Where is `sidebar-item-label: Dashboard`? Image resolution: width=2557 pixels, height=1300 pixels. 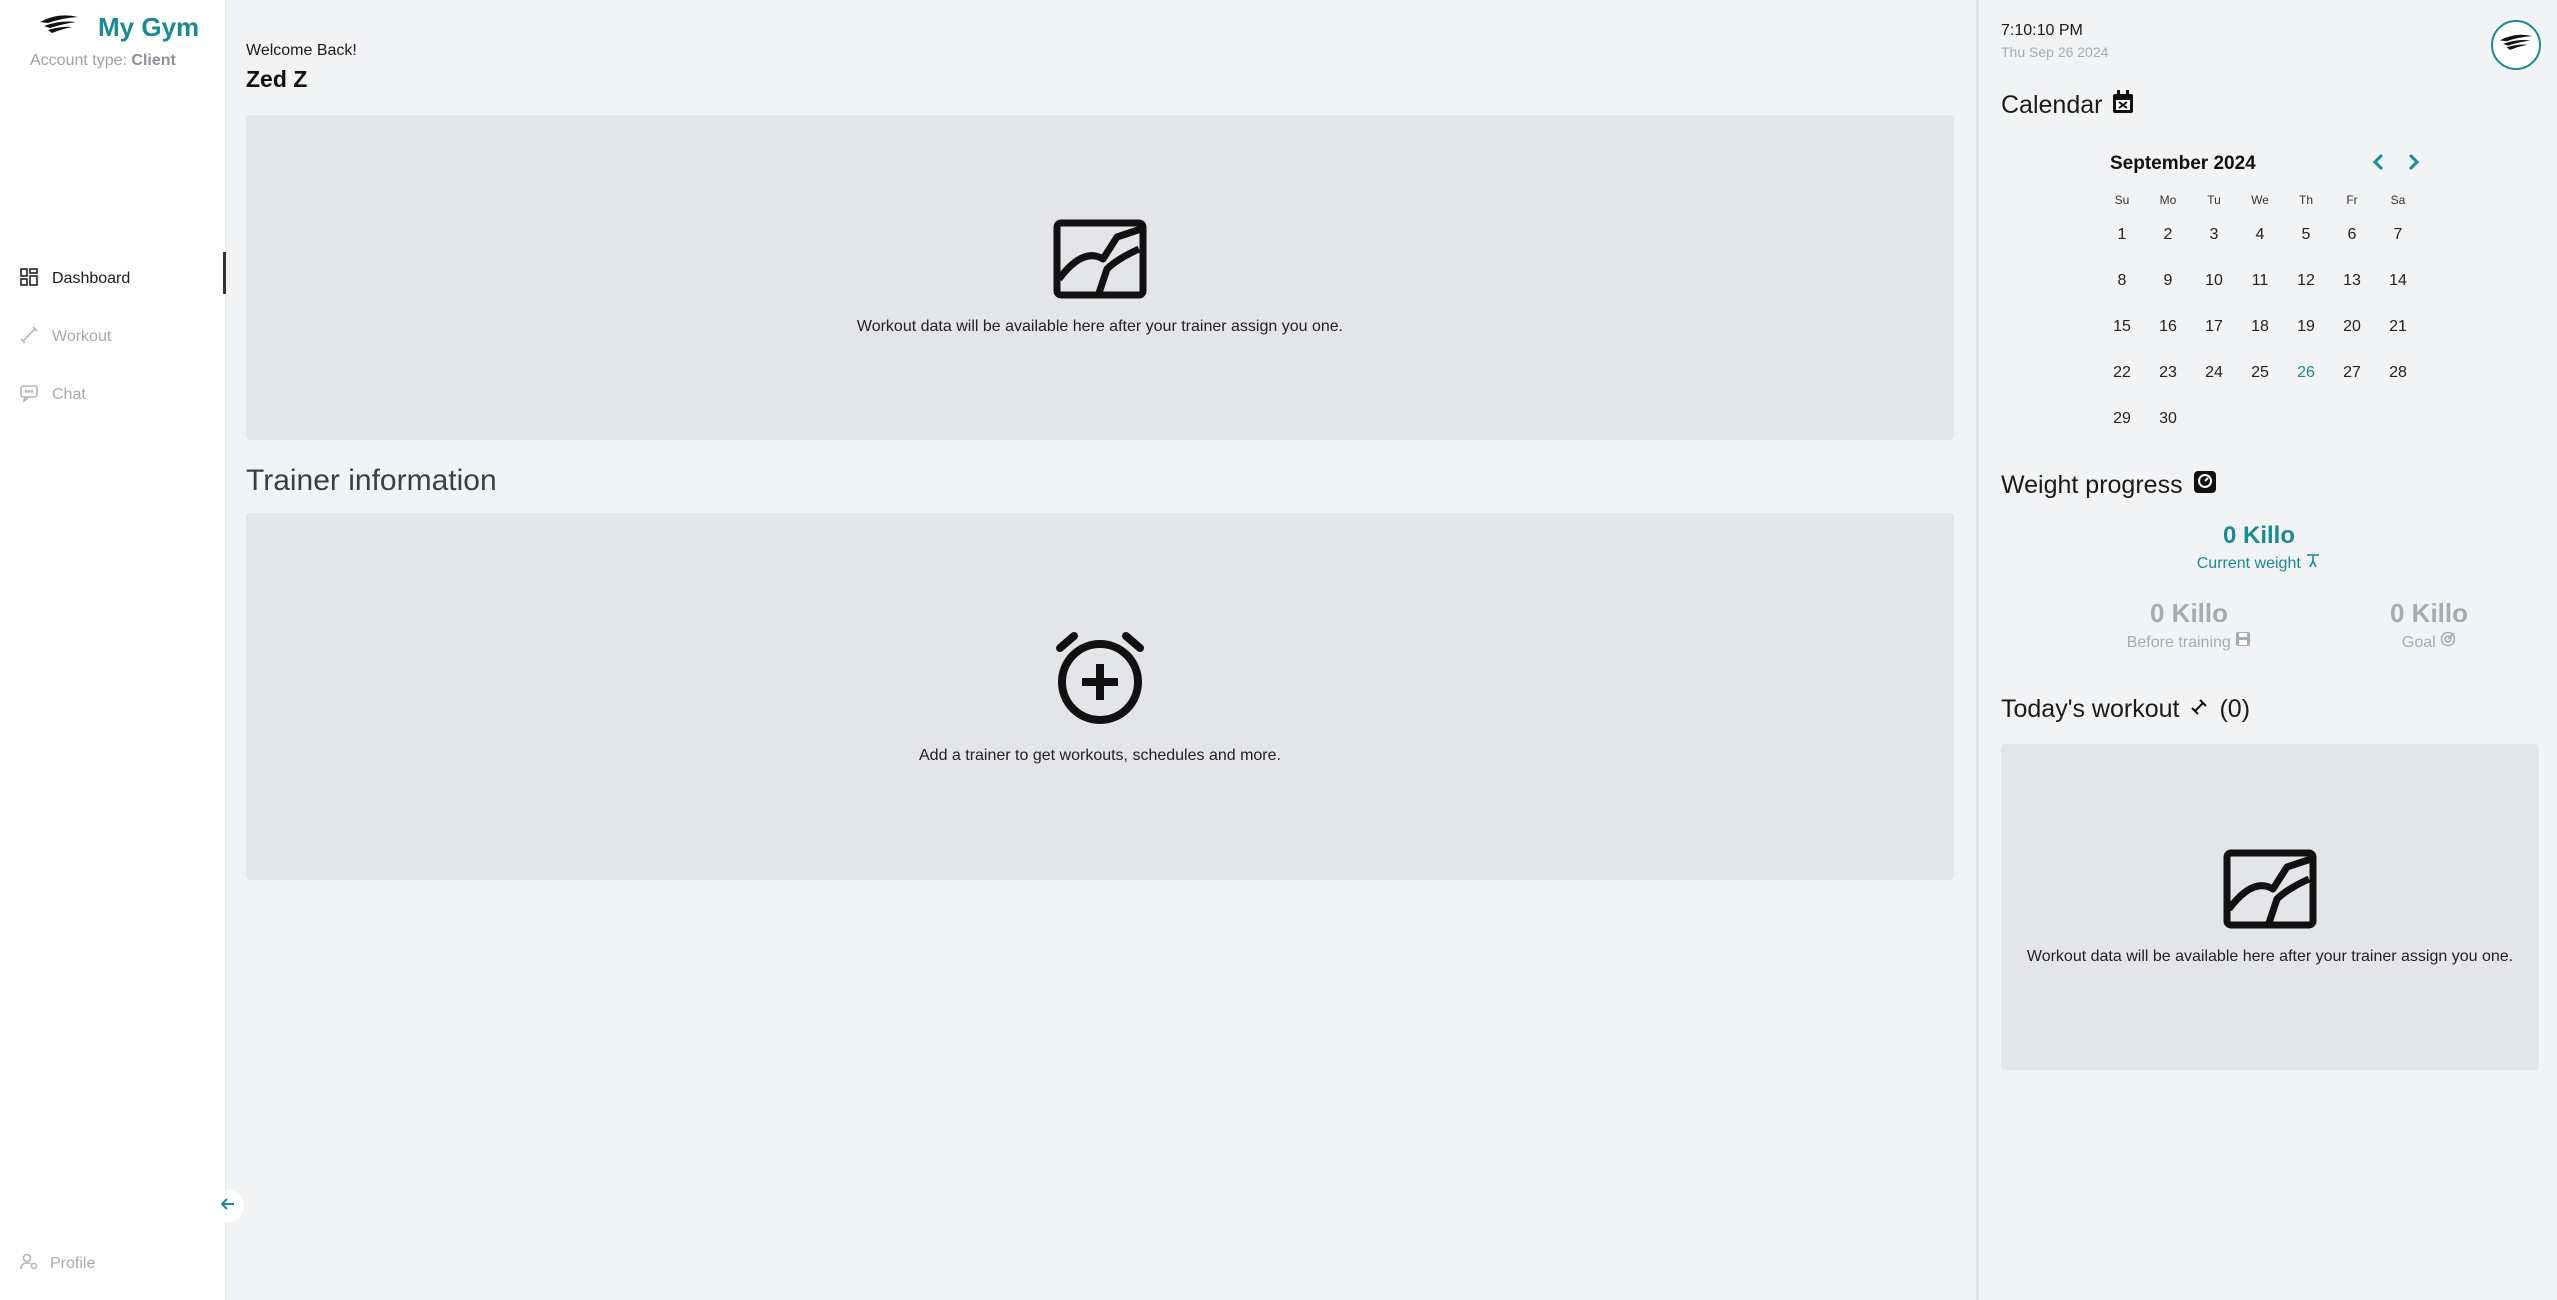
sidebar-item-label: Dashboard is located at coordinates (91, 278).